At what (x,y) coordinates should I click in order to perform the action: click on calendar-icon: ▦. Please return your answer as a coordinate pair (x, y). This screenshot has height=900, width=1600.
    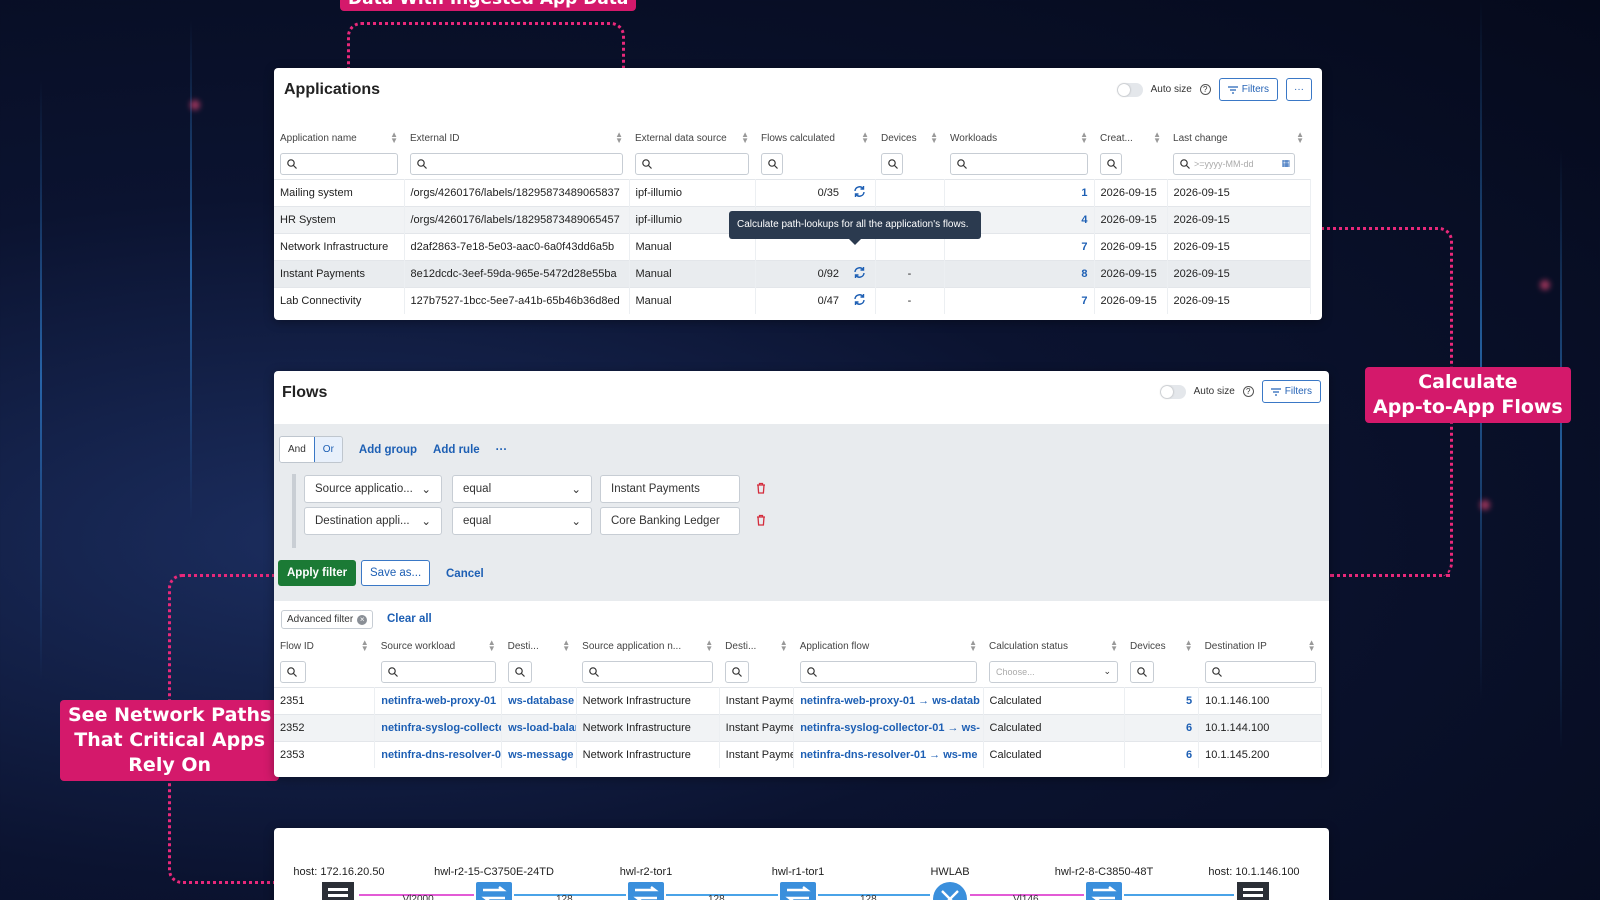
    Looking at the image, I should click on (1286, 163).